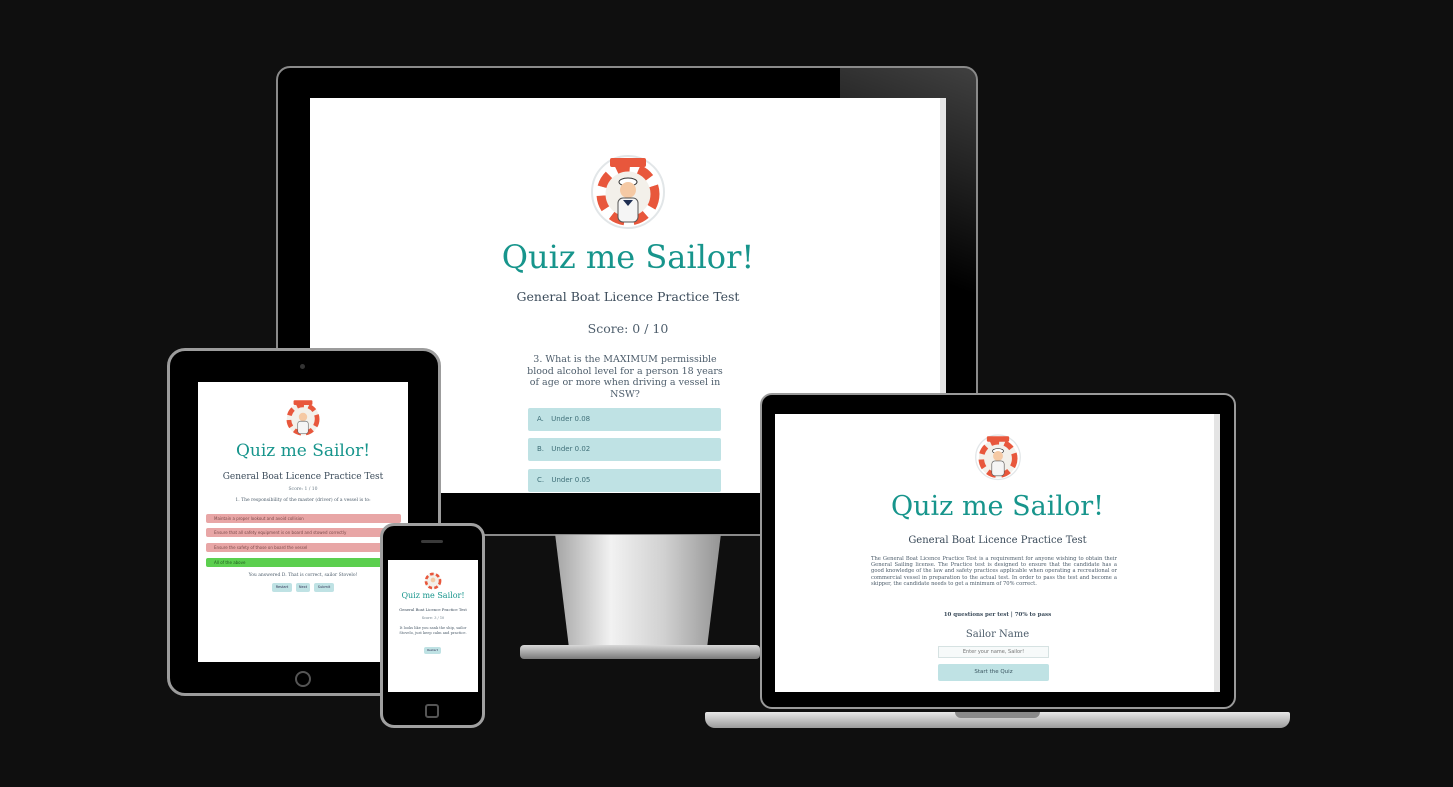  What do you see at coordinates (541, 449) in the screenshot?
I see `answer-letter: B.` at bounding box center [541, 449].